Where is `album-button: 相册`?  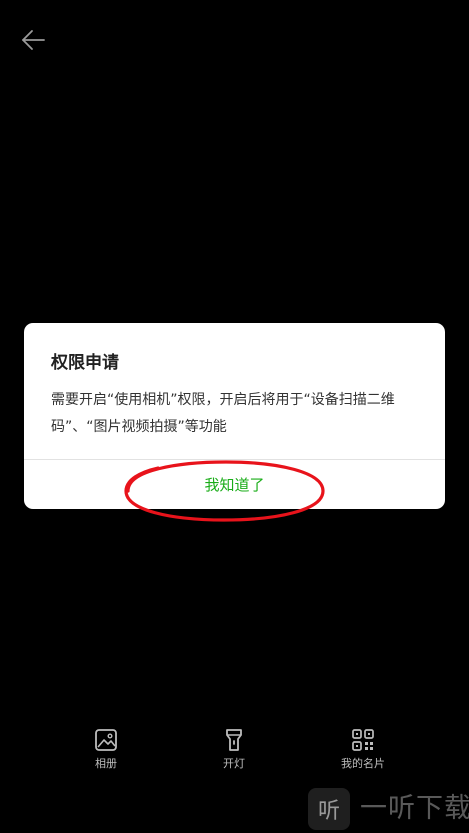 album-button: 相册 is located at coordinates (106, 749).